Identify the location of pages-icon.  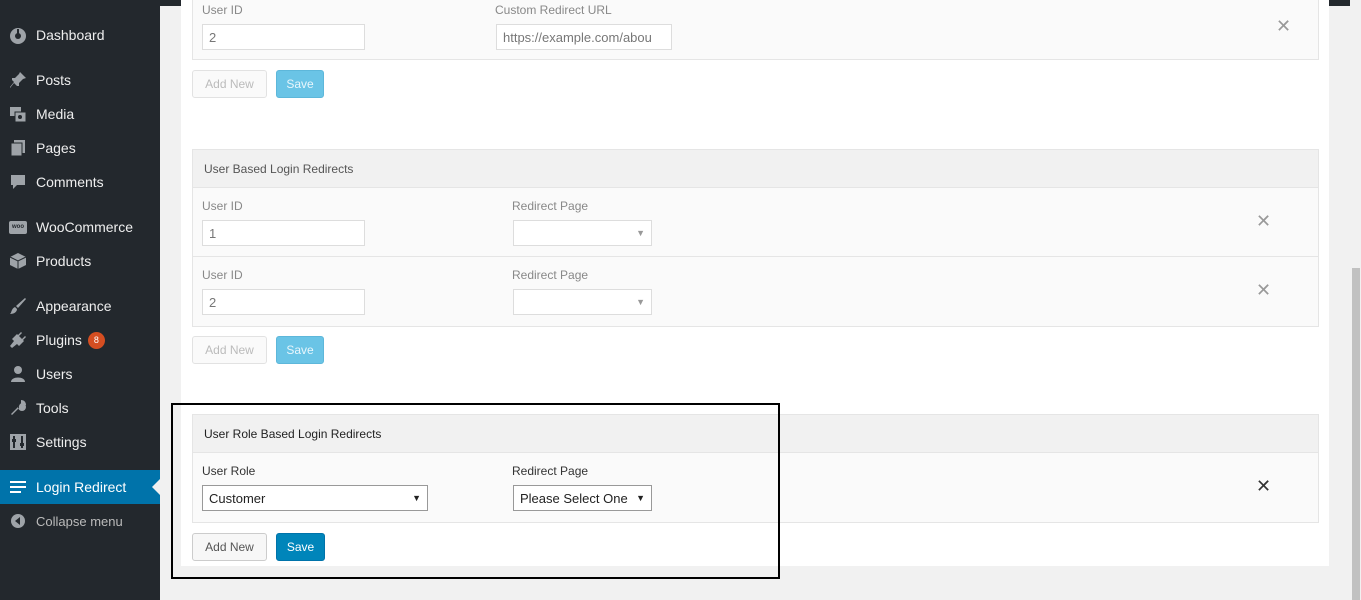
(18, 148).